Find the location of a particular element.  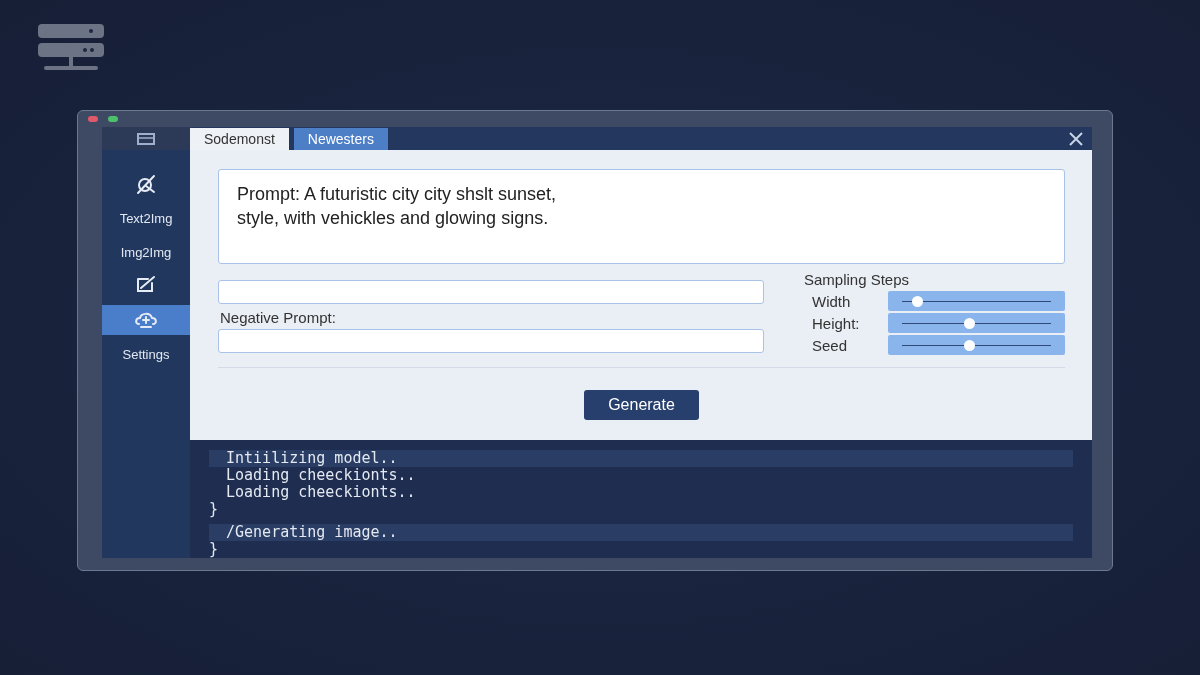

generate-button: Generate is located at coordinates (641, 405).